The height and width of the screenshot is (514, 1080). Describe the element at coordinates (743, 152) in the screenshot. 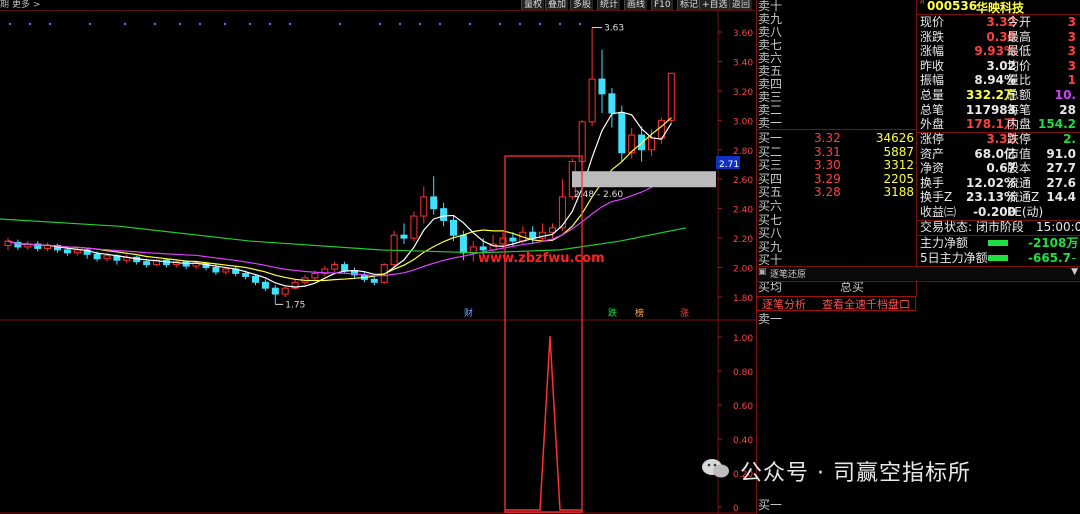

I see `price-axis-label: 2.80` at that location.